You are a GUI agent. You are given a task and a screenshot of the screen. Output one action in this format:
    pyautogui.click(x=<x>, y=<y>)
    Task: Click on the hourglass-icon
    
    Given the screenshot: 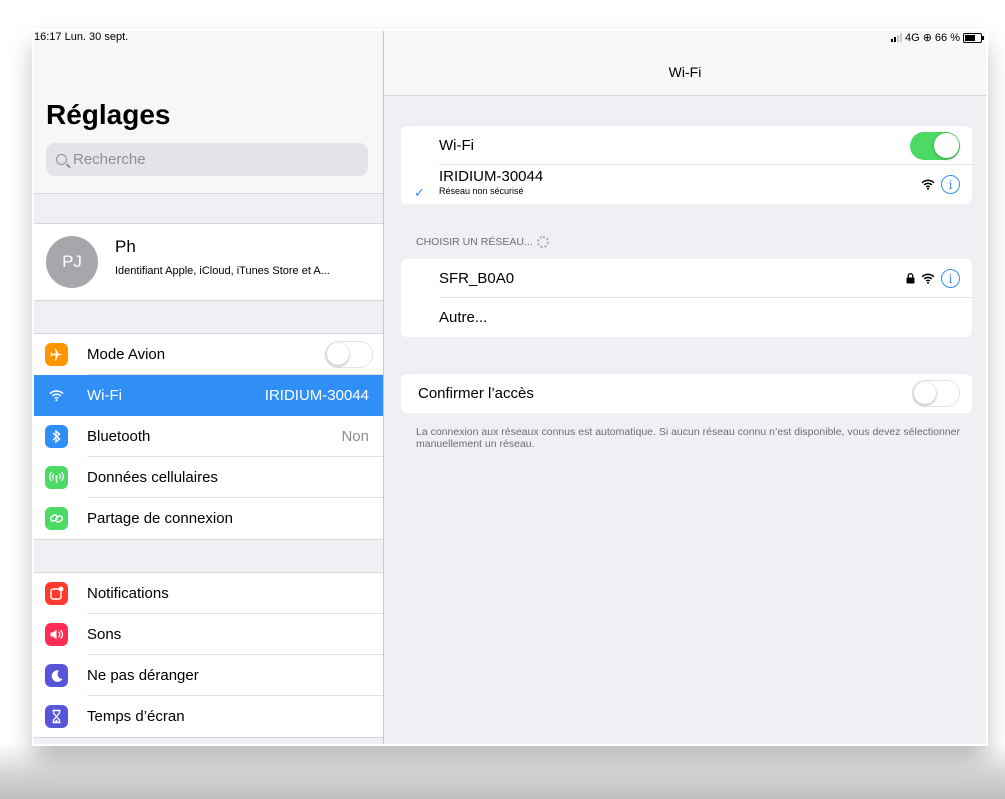 What is the action you would take?
    pyautogui.click(x=56, y=716)
    